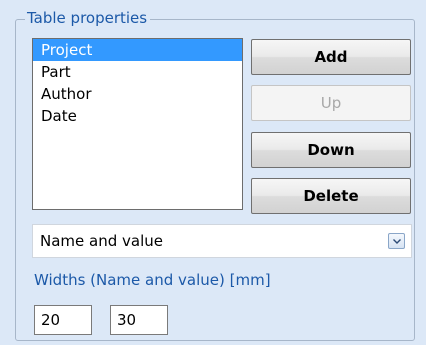 The image size is (426, 345). What do you see at coordinates (331, 196) in the screenshot?
I see `delete-button: Delete` at bounding box center [331, 196].